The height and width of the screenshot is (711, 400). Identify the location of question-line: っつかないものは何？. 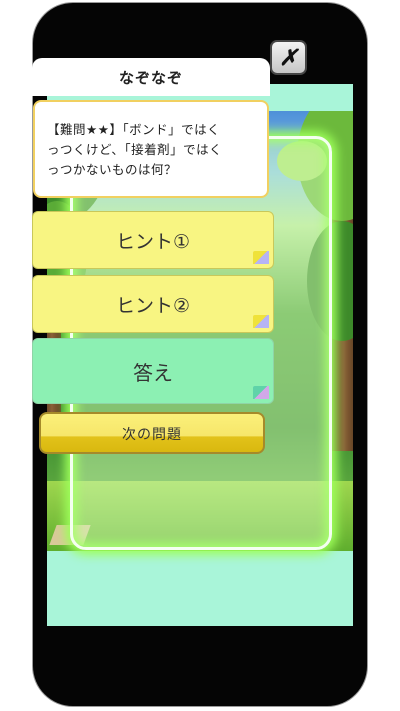
(112, 169).